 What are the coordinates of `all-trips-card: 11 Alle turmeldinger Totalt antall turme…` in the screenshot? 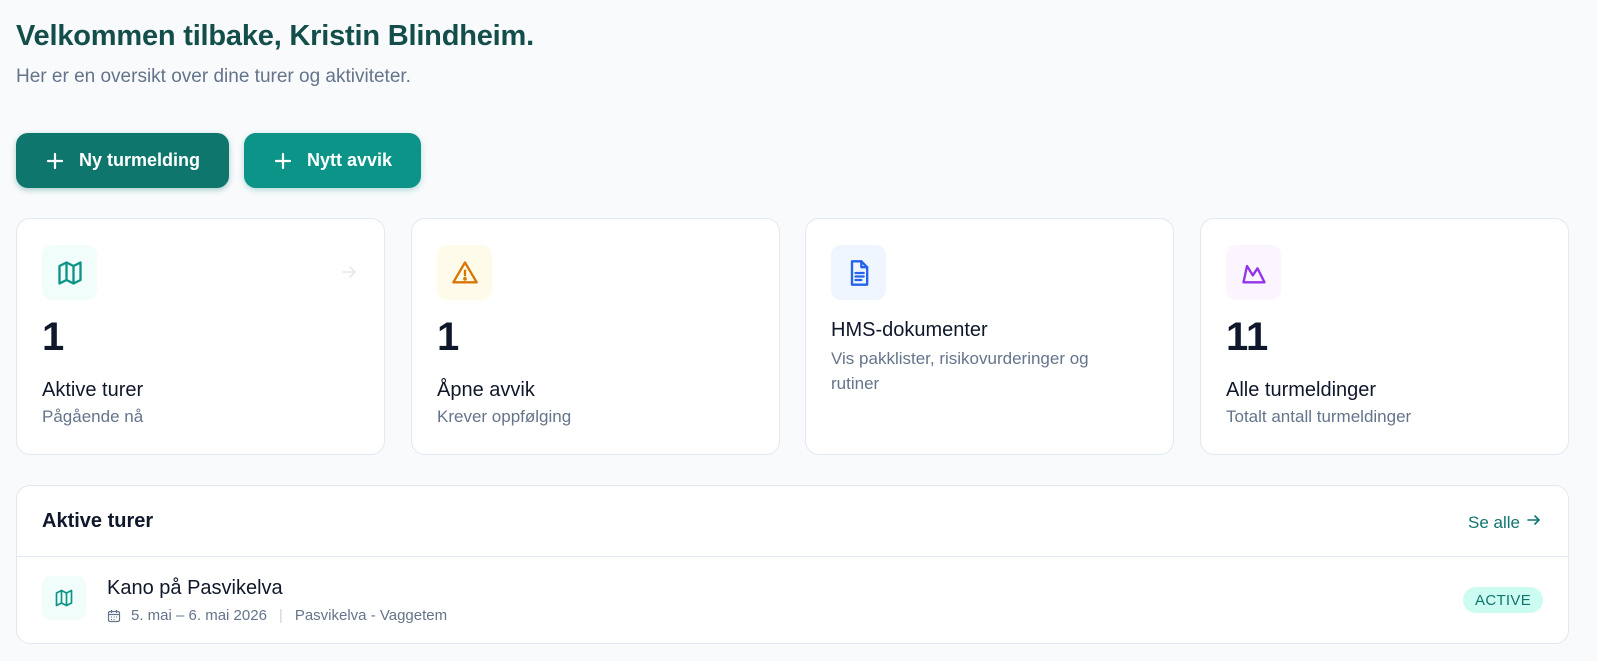 It's located at (1384, 336).